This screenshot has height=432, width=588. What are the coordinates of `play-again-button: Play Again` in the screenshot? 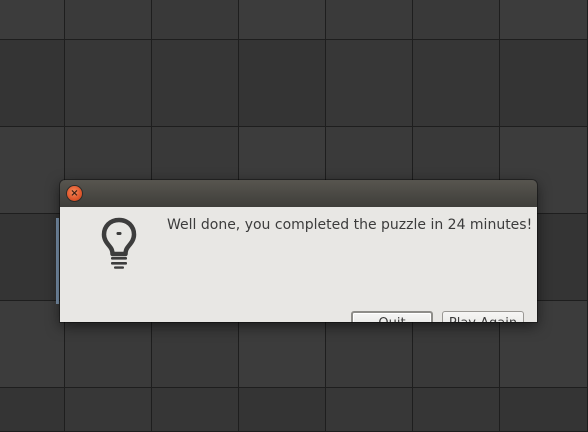 It's located at (483, 316).